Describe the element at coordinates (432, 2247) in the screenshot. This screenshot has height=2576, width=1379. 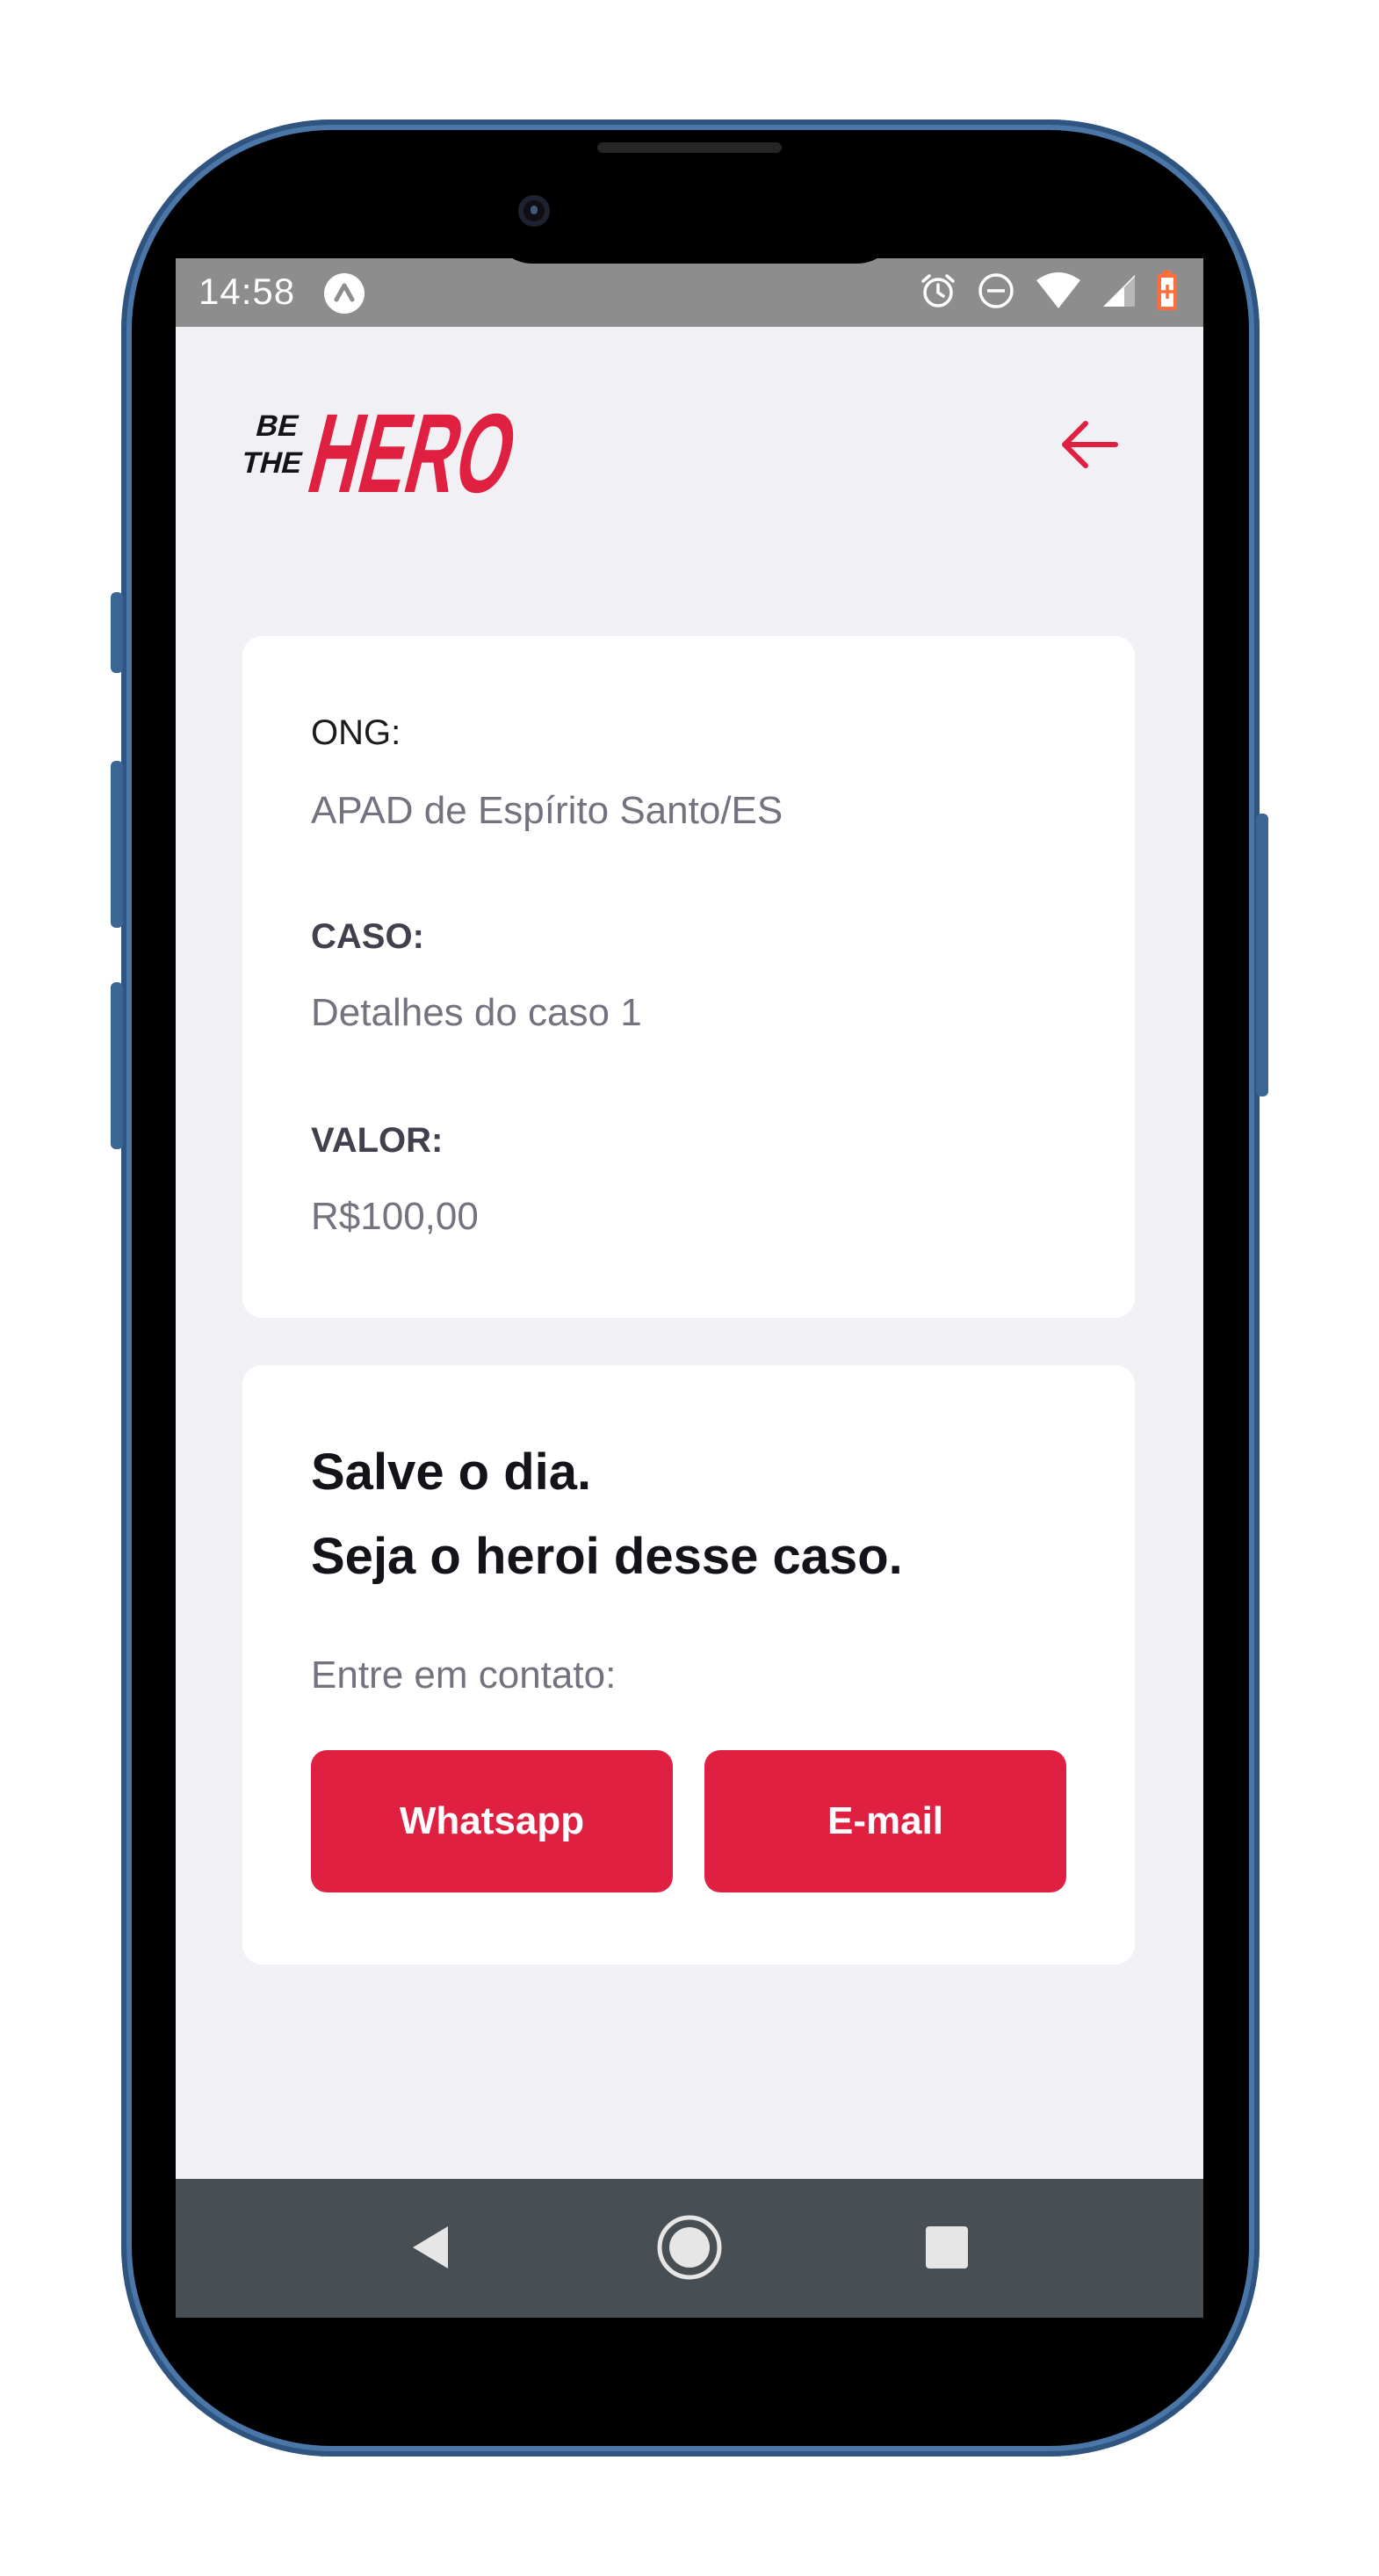
I see `triangle-back-icon` at that location.